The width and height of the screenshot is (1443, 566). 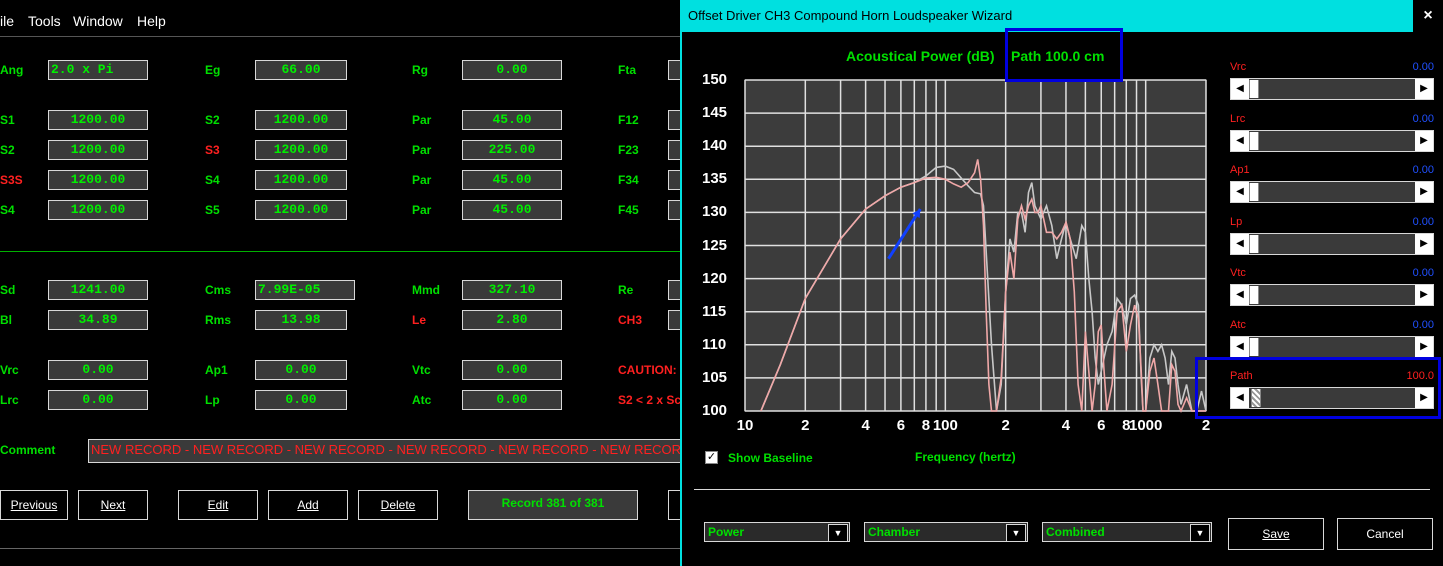 What do you see at coordinates (301, 120) in the screenshot?
I see `field-s2b: 1200.00` at bounding box center [301, 120].